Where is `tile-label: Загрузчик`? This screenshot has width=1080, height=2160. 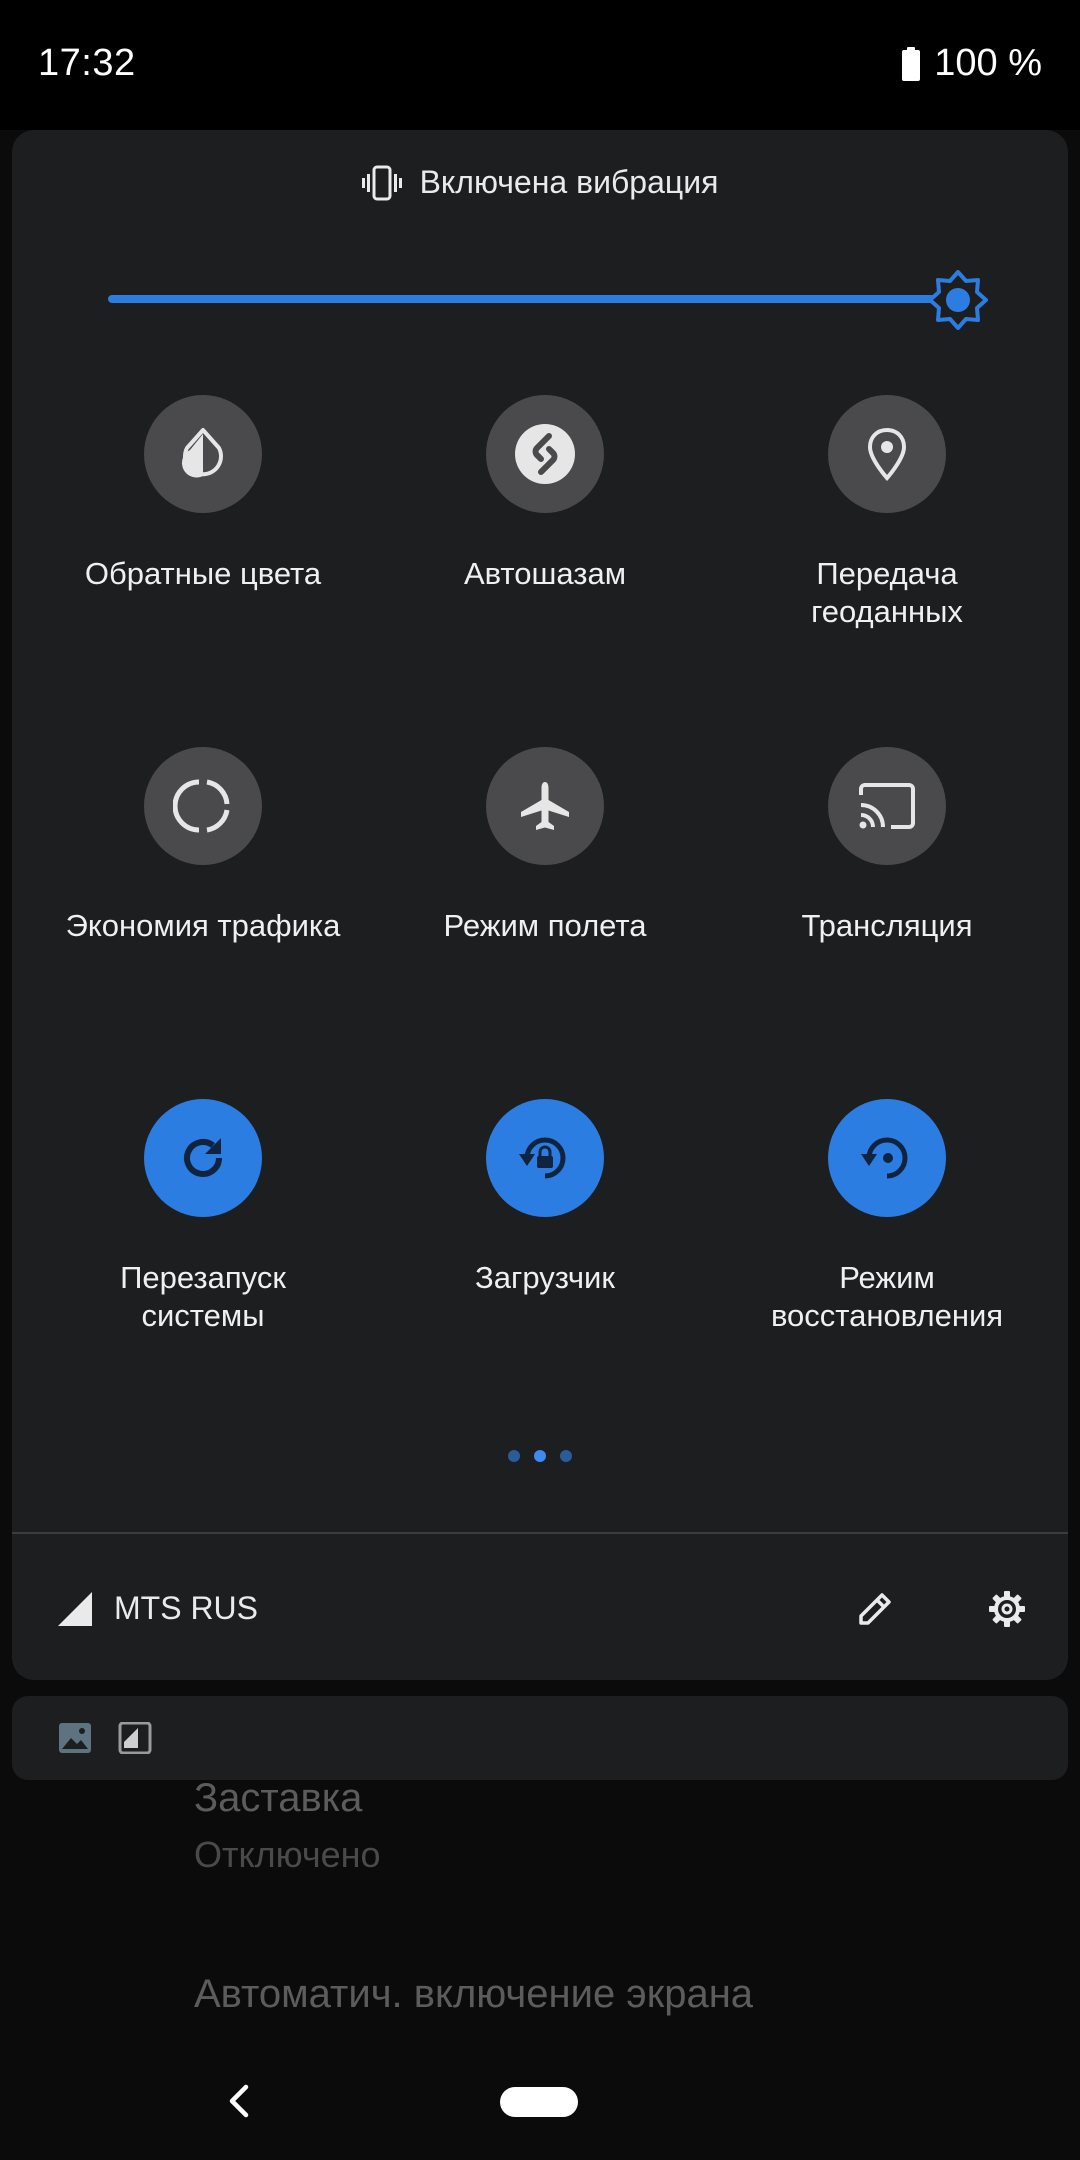 tile-label: Загрузчик is located at coordinates (545, 1277).